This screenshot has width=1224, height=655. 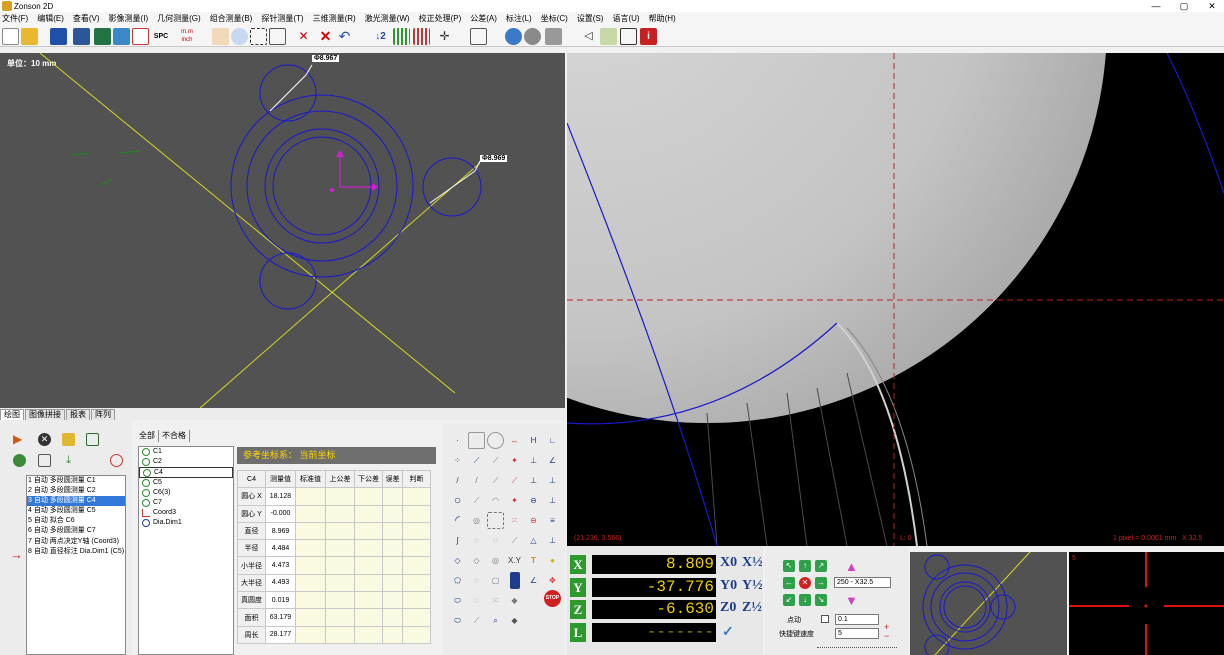 I want to click on minimize-button: —, so click(x=1156, y=6).